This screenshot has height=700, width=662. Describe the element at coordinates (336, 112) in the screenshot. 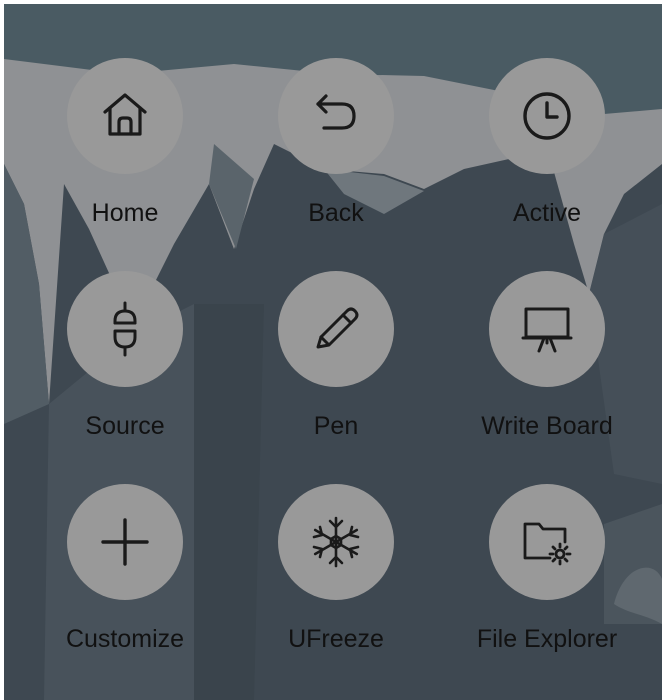

I see `back-arrow-icon` at that location.